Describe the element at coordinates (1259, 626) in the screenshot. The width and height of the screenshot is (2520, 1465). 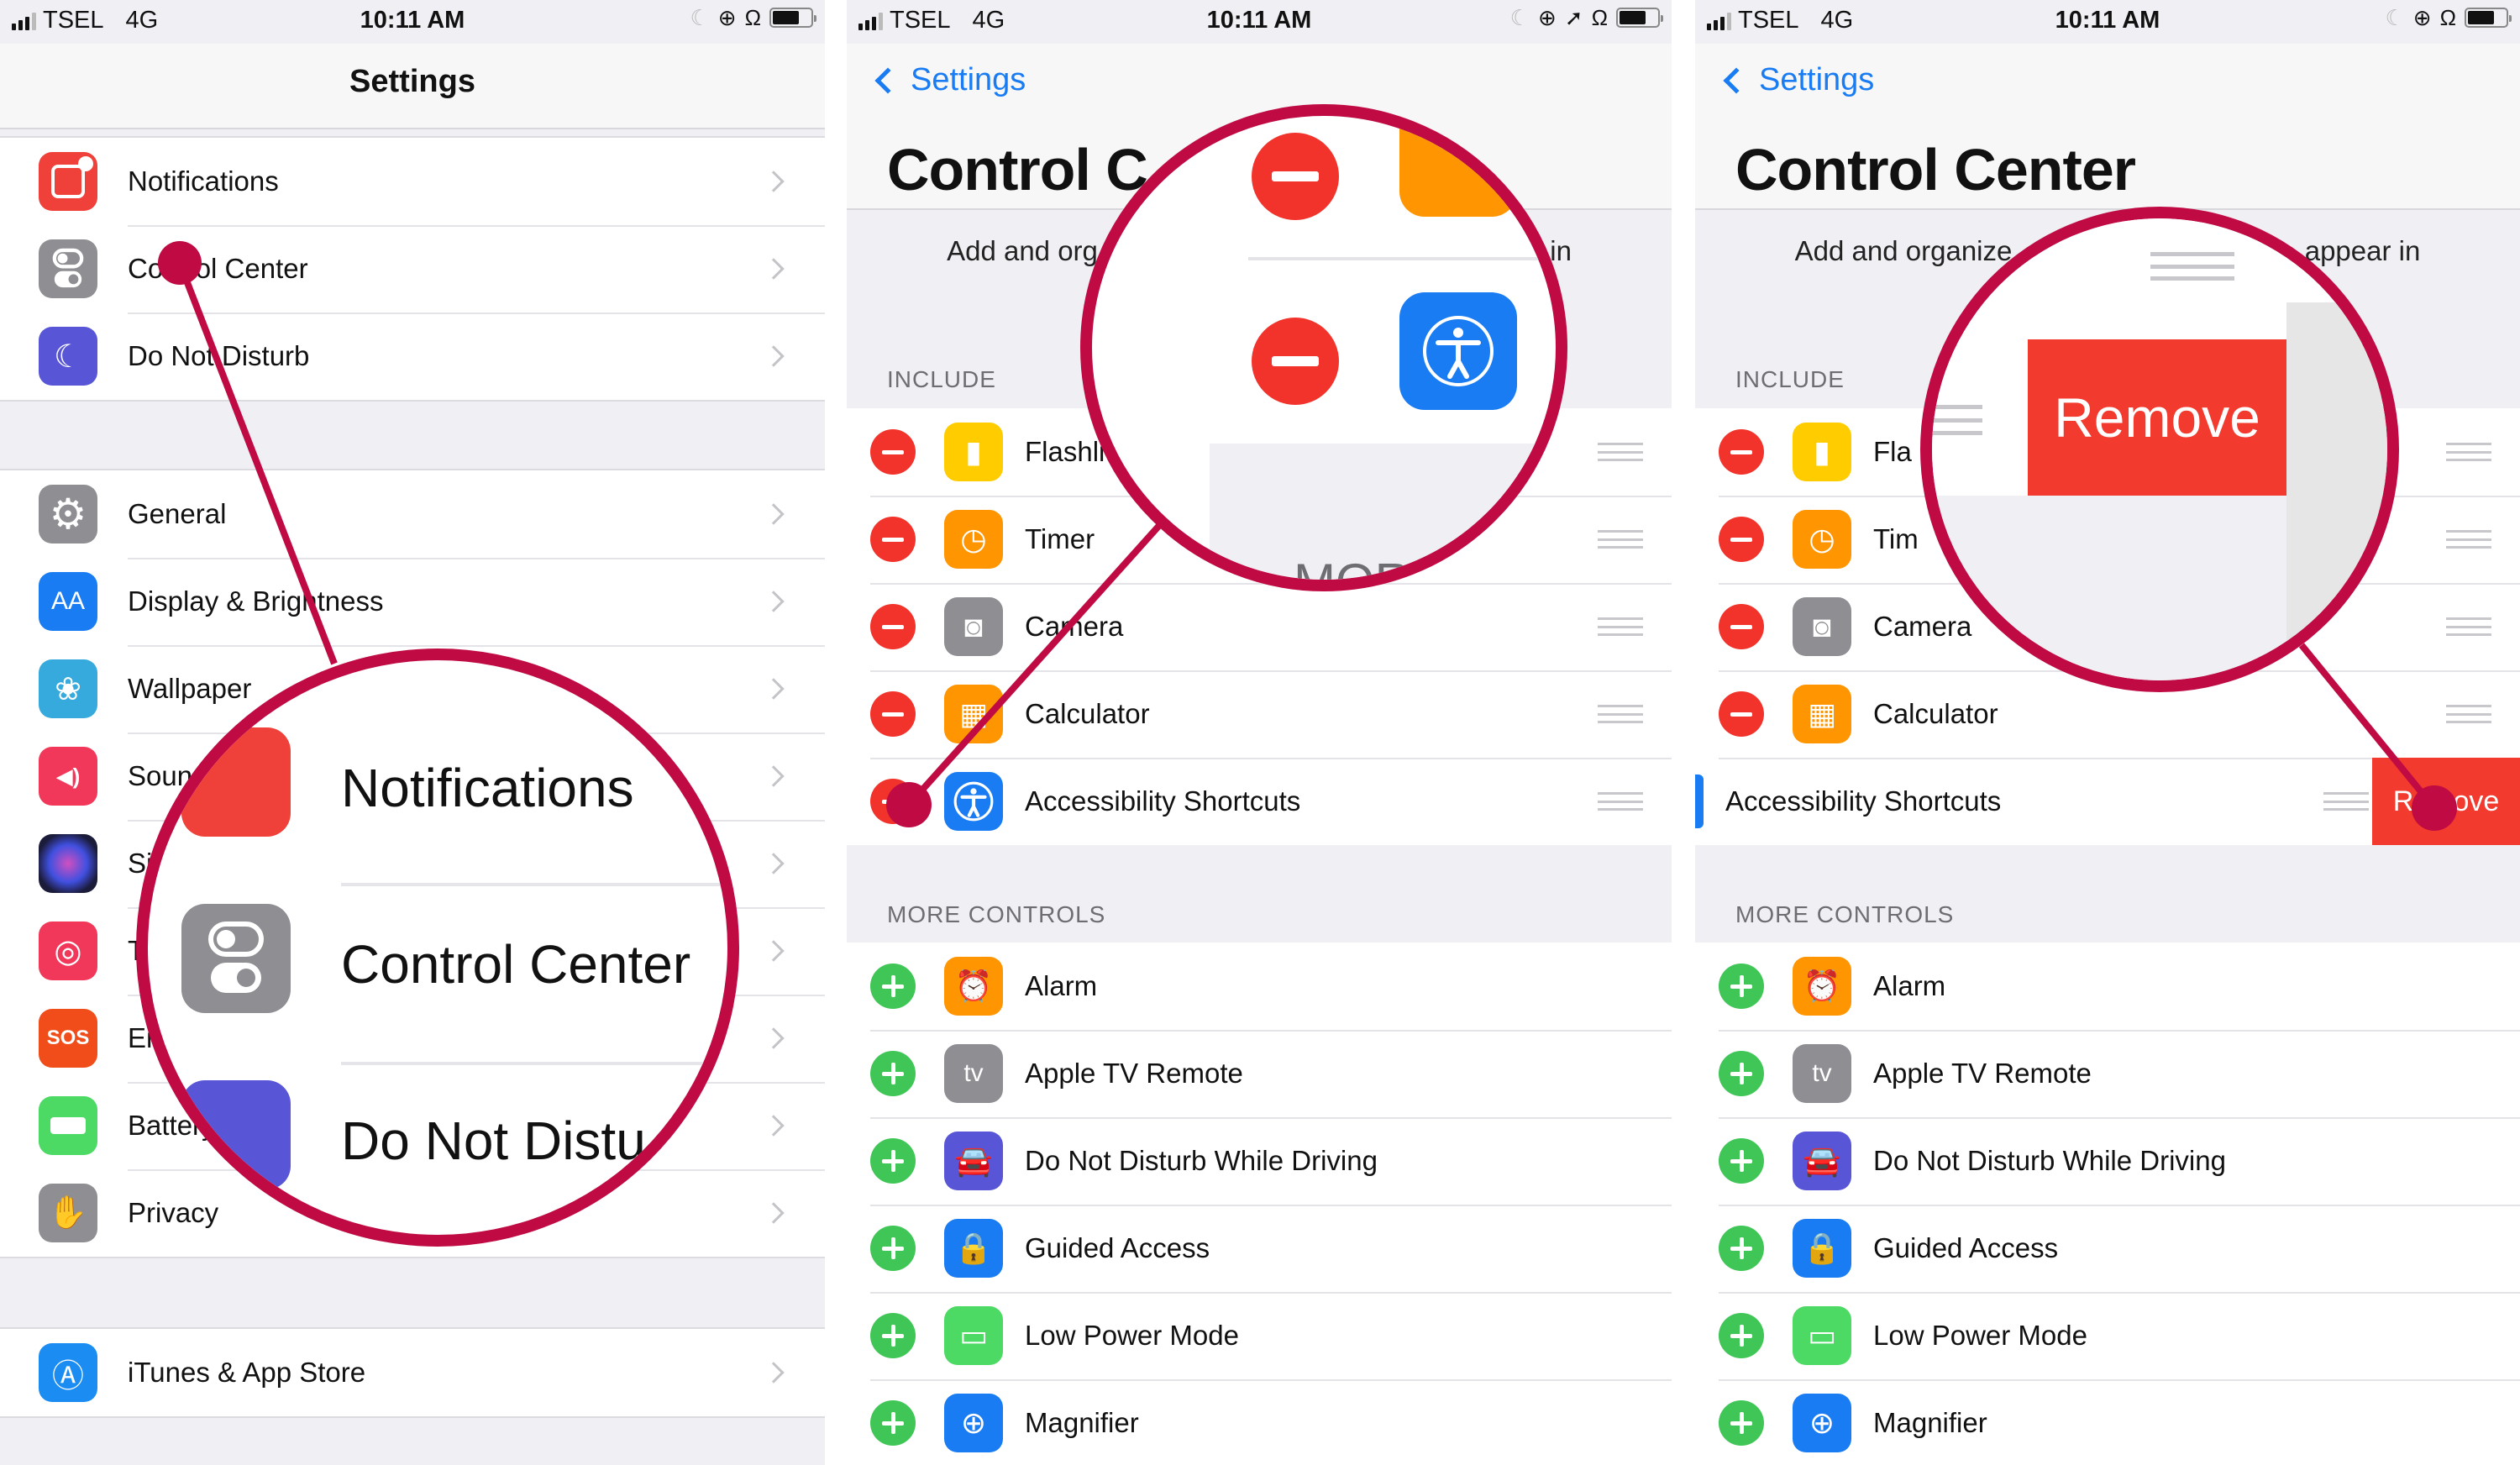
I see `include-row: ◙ Camera` at that location.